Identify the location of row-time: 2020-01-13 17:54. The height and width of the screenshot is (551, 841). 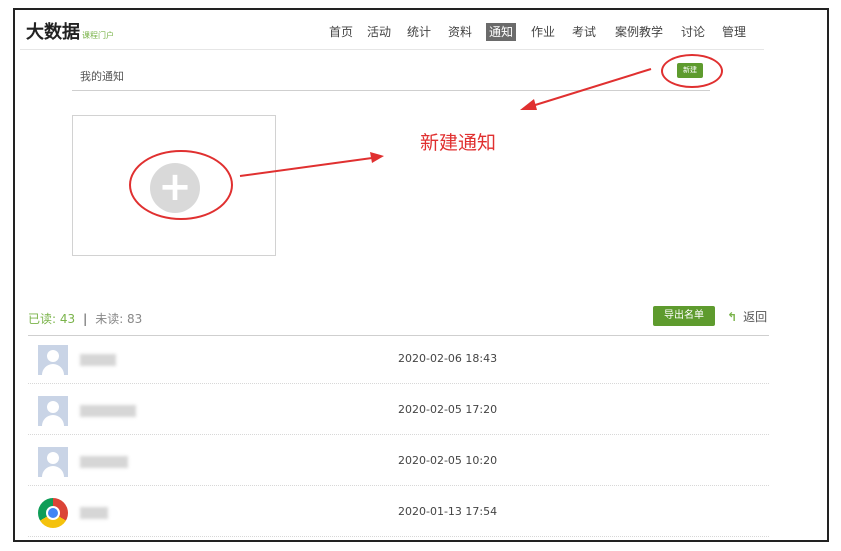
(448, 511).